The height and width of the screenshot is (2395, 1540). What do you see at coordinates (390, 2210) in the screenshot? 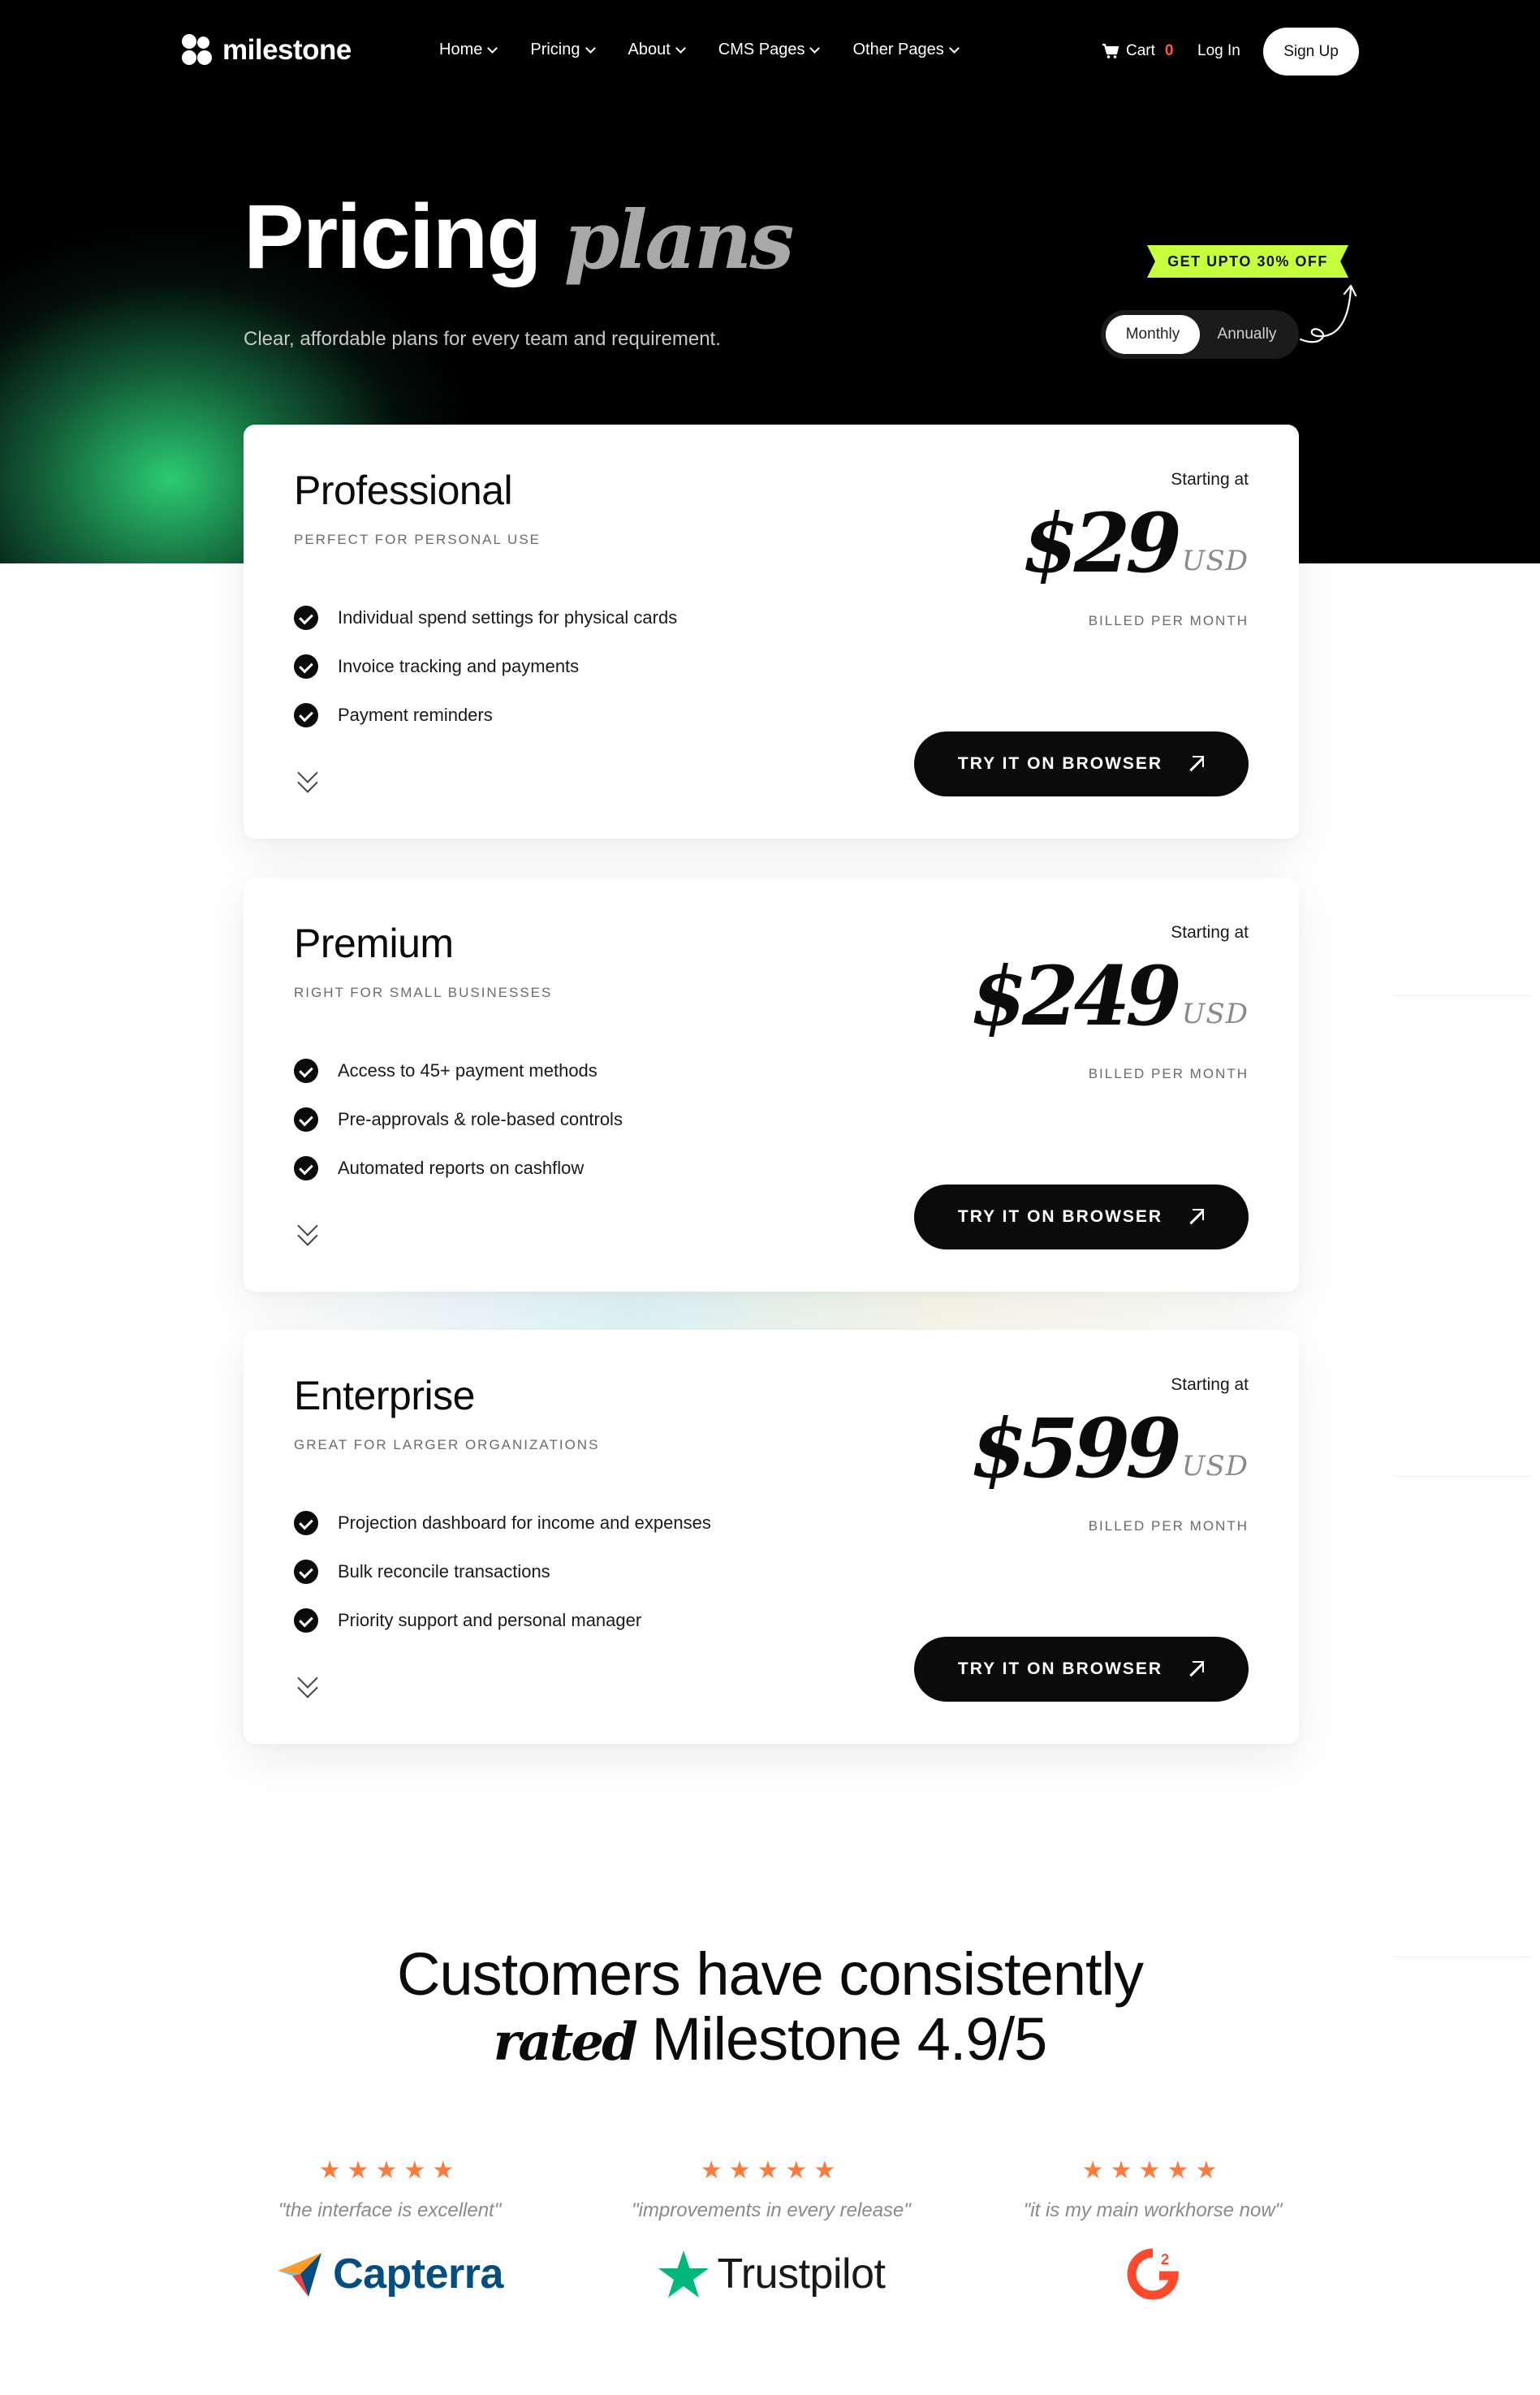
I see `review-quote: "the interface is excellent"` at bounding box center [390, 2210].